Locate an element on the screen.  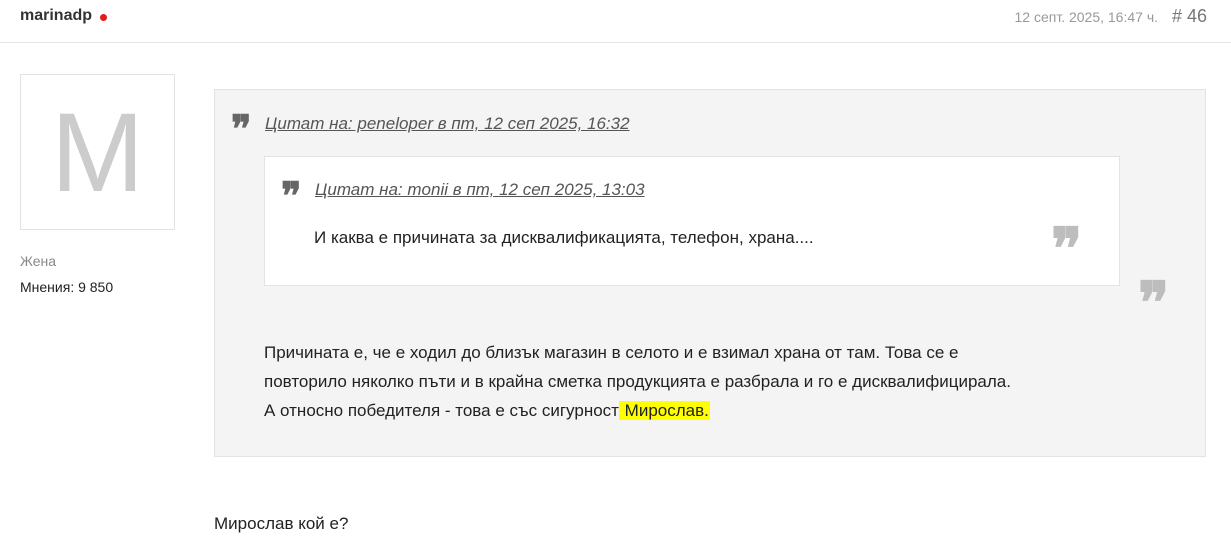
quote-close-icon: ❞ is located at coordinates (1154, 303).